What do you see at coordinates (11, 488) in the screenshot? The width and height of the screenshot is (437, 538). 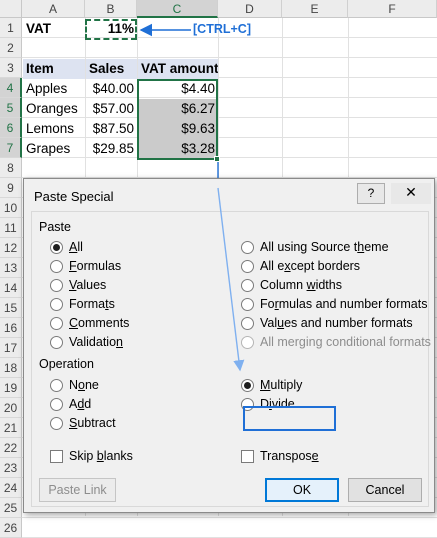 I see `row-header-24: 24` at bounding box center [11, 488].